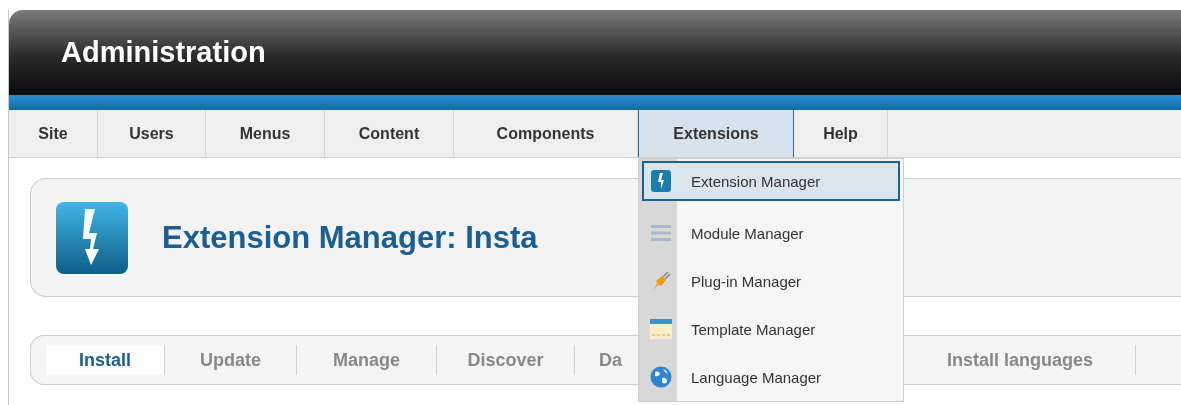  What do you see at coordinates (771, 181) in the screenshot?
I see `dropdown-item: Extension Manager` at bounding box center [771, 181].